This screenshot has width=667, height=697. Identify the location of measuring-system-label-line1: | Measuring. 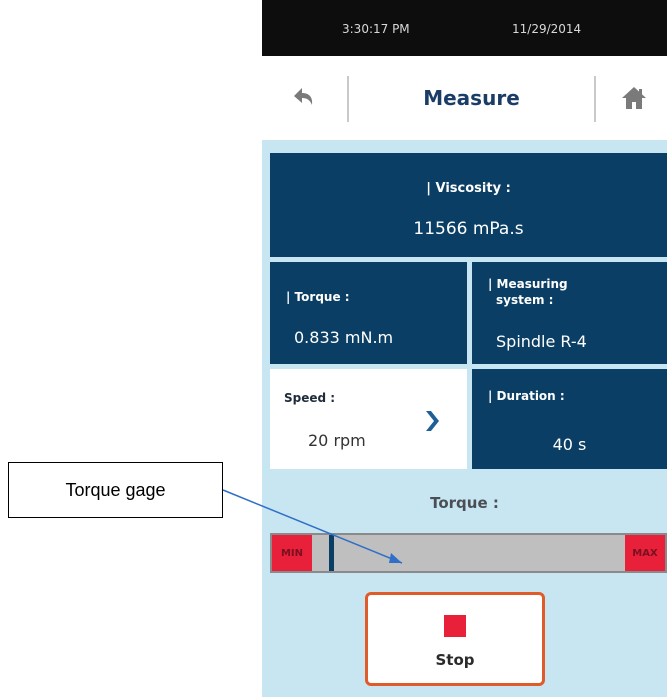
(528, 284).